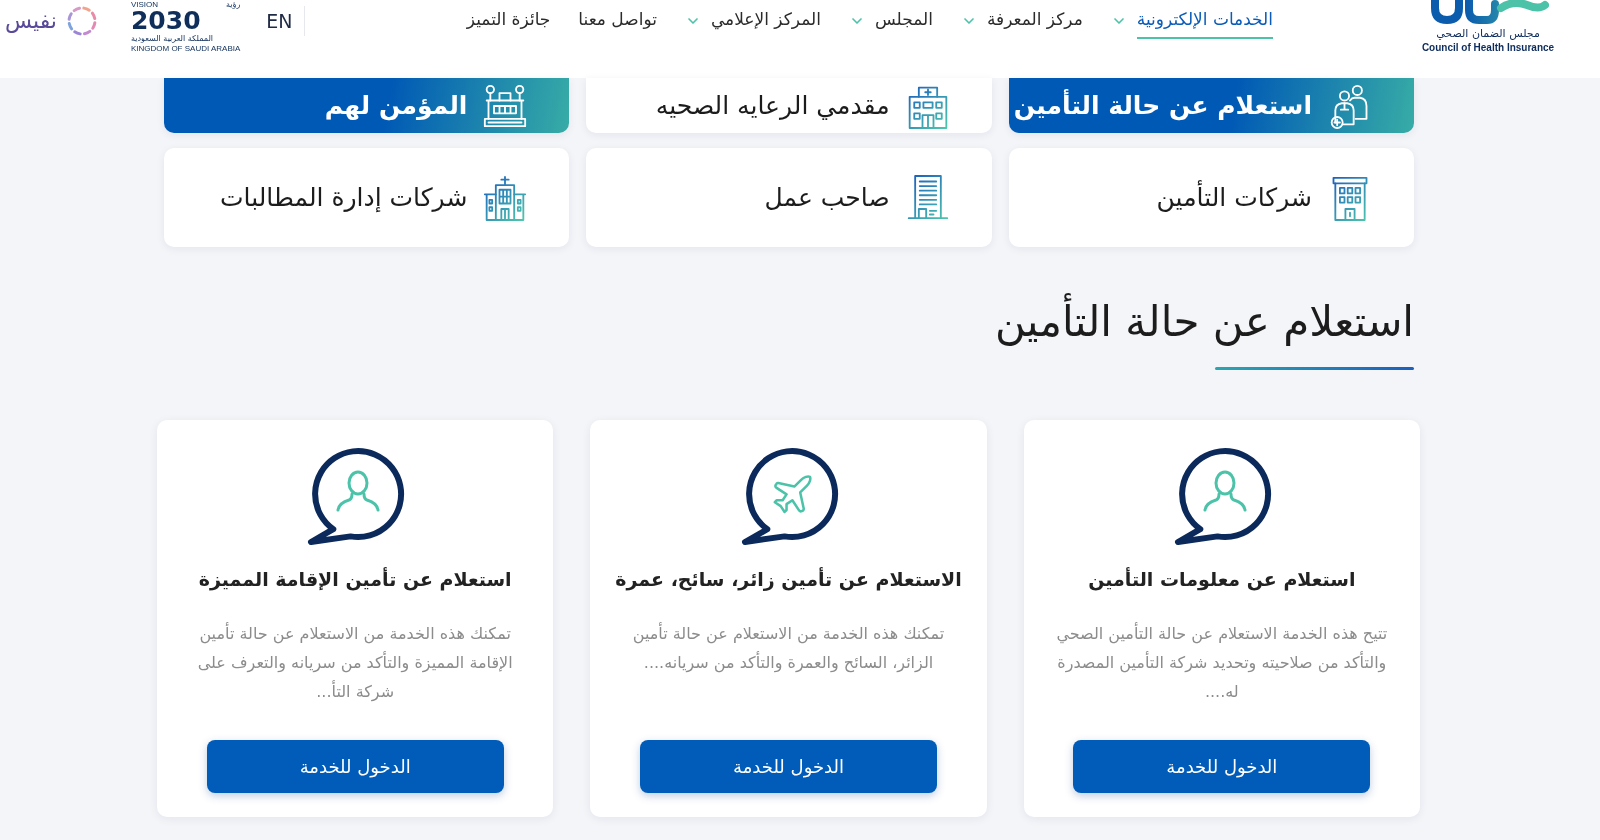  I want to click on partner-logo-name: نفيس, so click(31, 21).